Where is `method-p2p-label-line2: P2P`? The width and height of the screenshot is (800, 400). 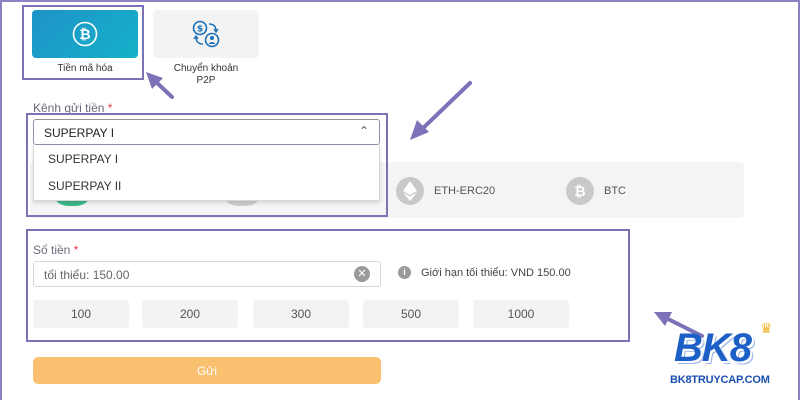
method-p2p-label-line2: P2P is located at coordinates (206, 80).